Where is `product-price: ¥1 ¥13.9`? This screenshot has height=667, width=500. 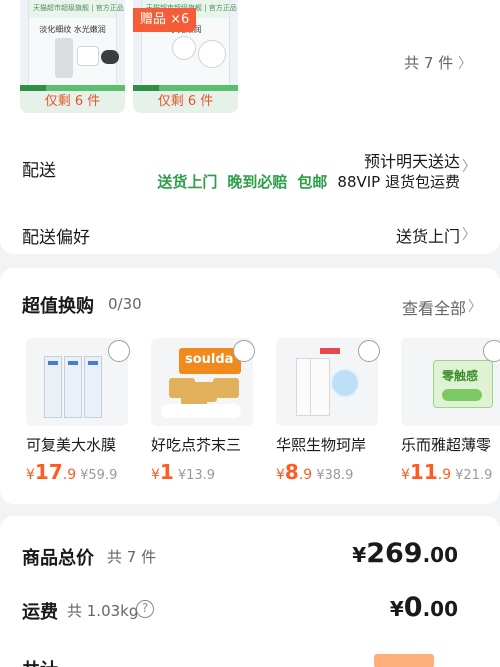 product-price: ¥1 ¥13.9 is located at coordinates (183, 472).